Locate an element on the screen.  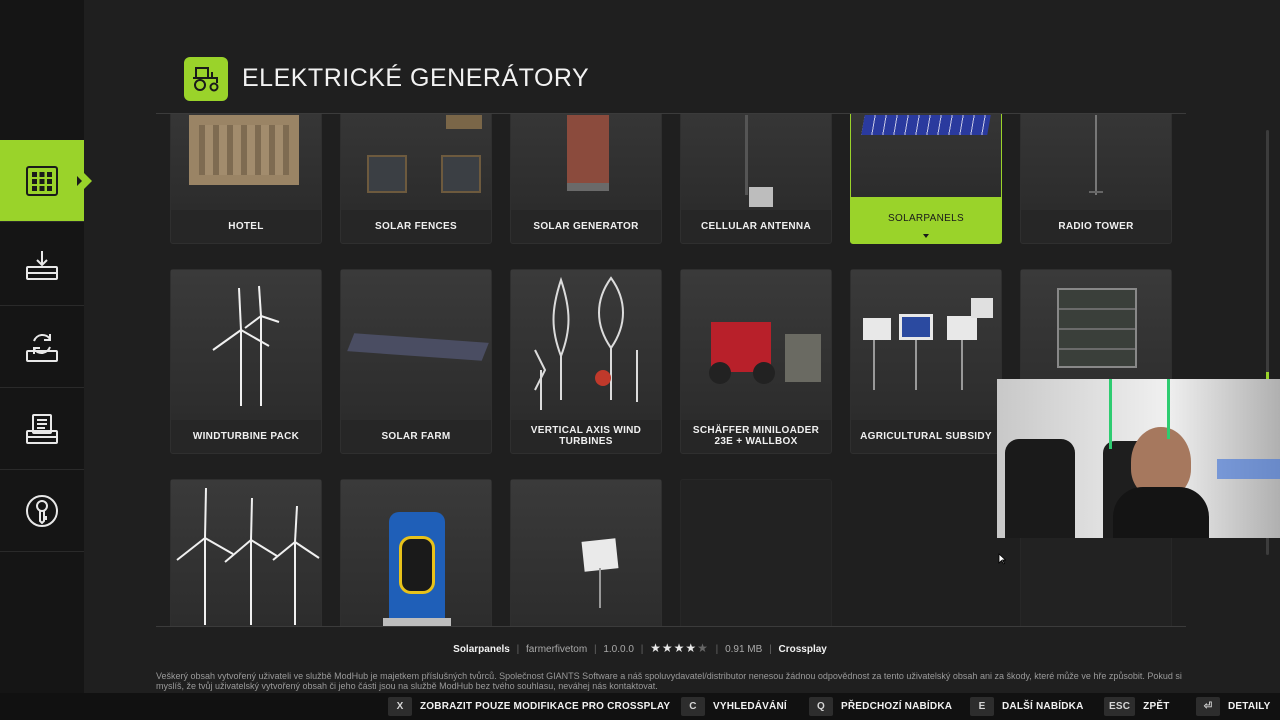
mod-card-vertical-axis-wind-turbines: VERTICAL AXIS WIND TURBINES is located at coordinates (586, 361).